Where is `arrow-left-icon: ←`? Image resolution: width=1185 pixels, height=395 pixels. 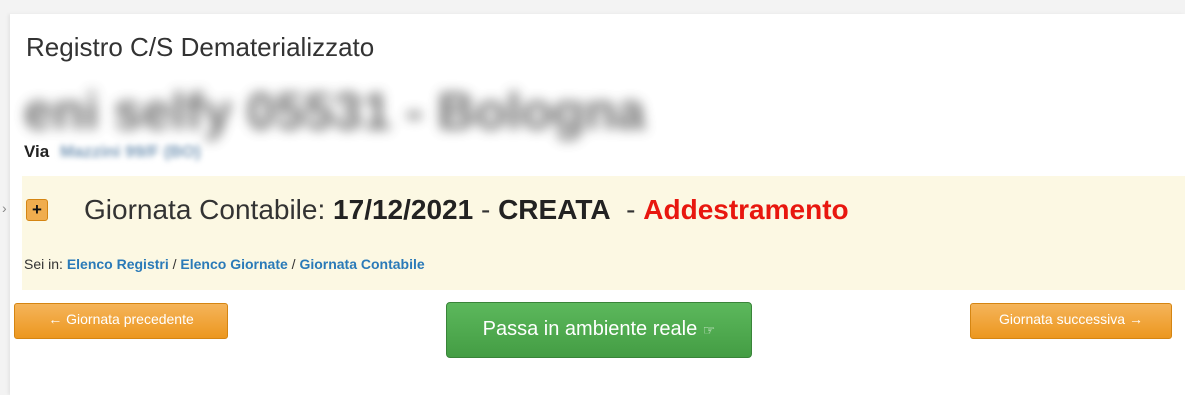 arrow-left-icon: ← is located at coordinates (55, 319).